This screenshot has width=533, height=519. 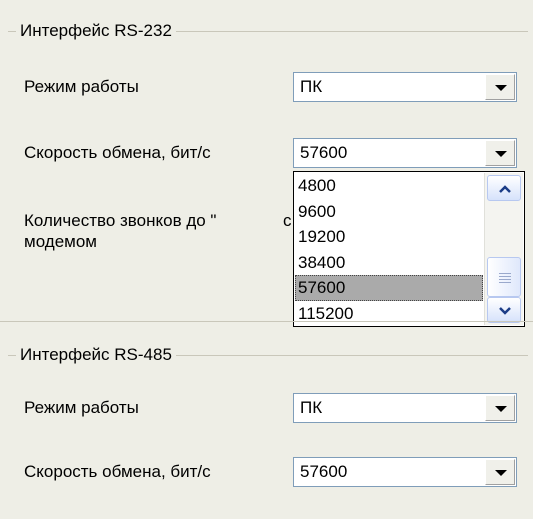 I want to click on scroll-down-button, so click(x=504, y=310).